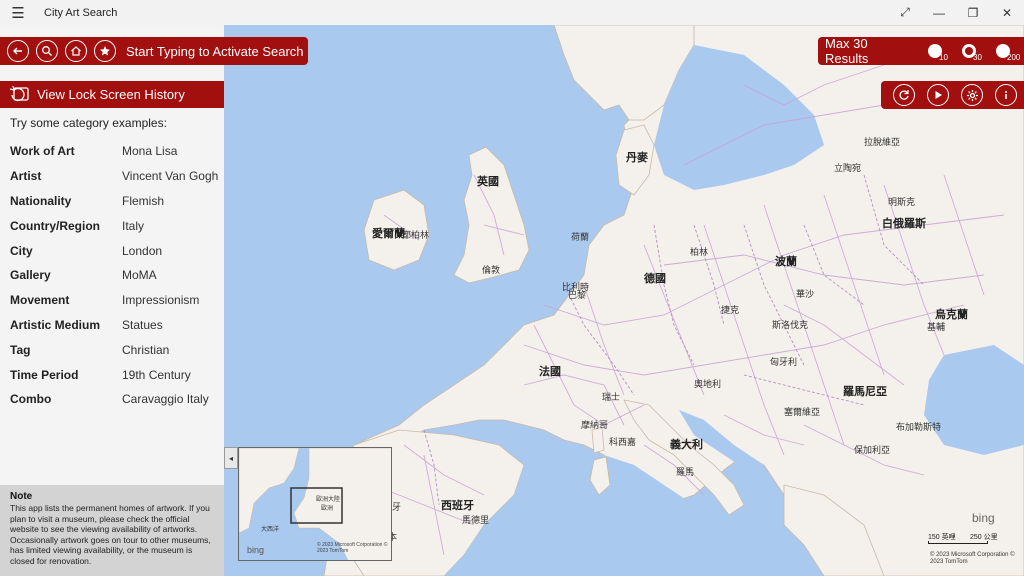 The height and width of the screenshot is (576, 1024). I want to click on minimap-label-europe: 歐洲, so click(327, 509).